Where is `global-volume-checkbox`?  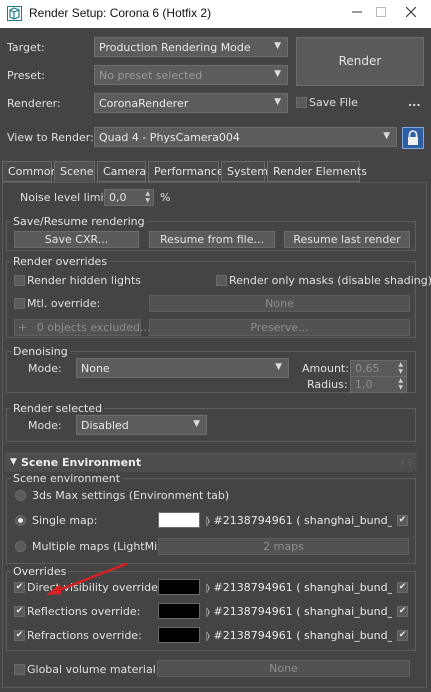
global-volume-checkbox is located at coordinates (19, 669).